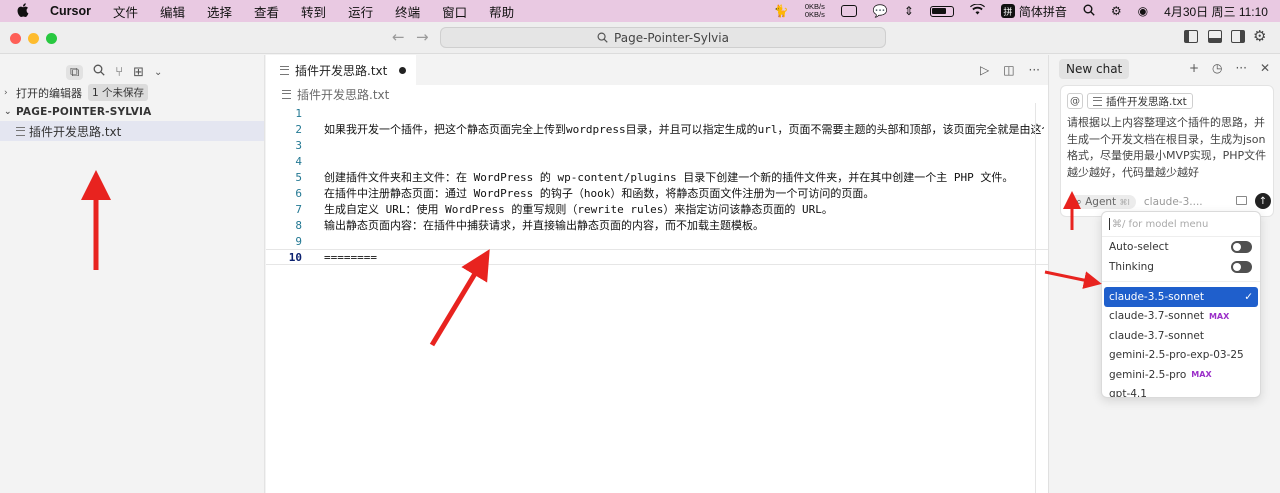 Image resolution: width=1280 pixels, height=493 pixels. What do you see at coordinates (70, 11) in the screenshot?
I see `app-name: Cursor` at bounding box center [70, 11].